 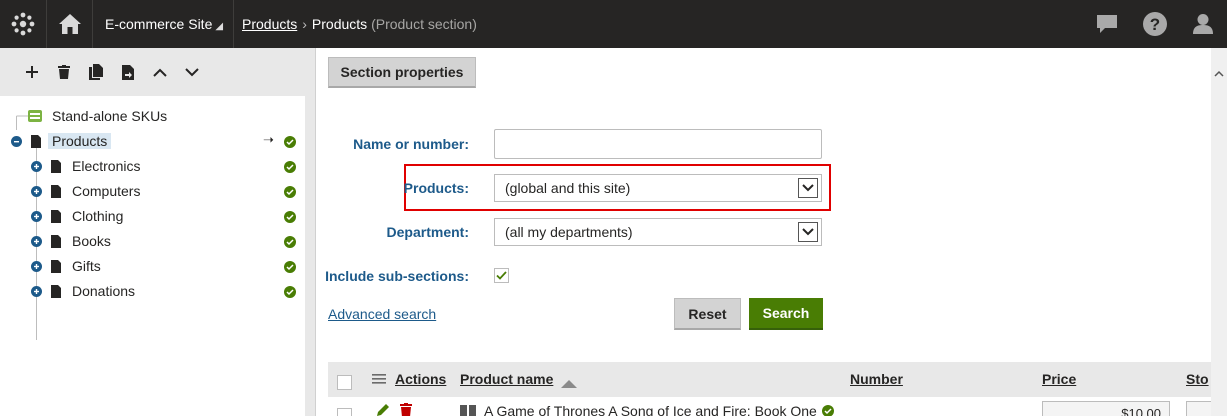 I want to click on scroll-up-icon, so click(x=1219, y=72).